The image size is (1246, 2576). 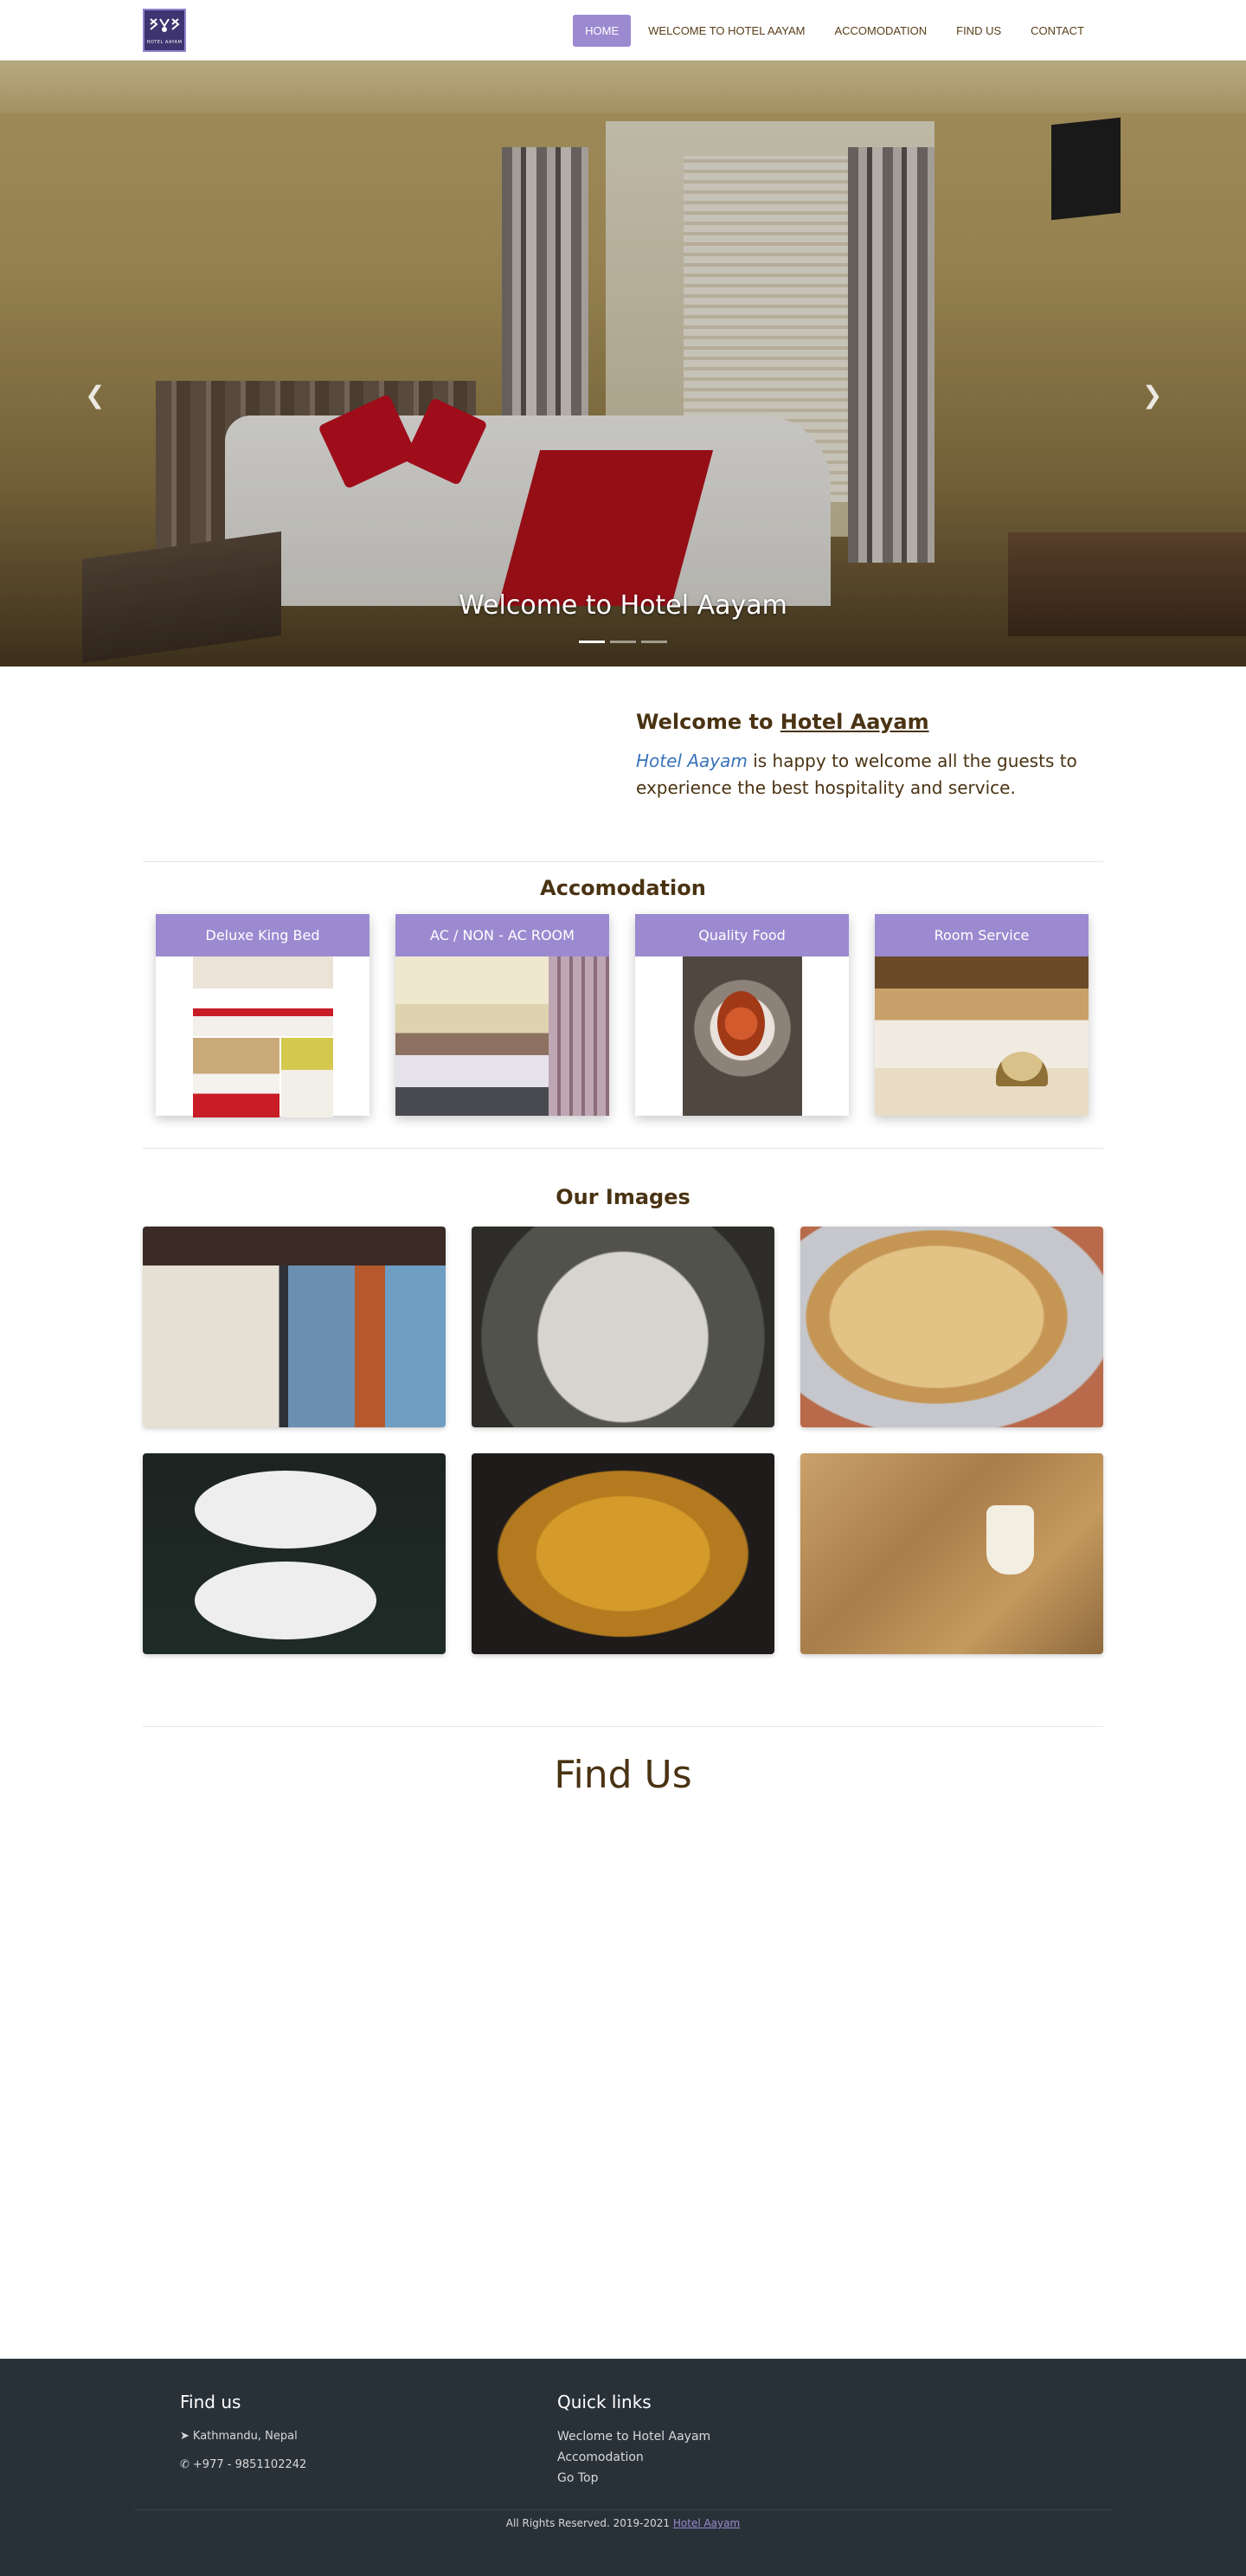 What do you see at coordinates (1057, 31) in the screenshot?
I see `nav-contact: CONTACT` at bounding box center [1057, 31].